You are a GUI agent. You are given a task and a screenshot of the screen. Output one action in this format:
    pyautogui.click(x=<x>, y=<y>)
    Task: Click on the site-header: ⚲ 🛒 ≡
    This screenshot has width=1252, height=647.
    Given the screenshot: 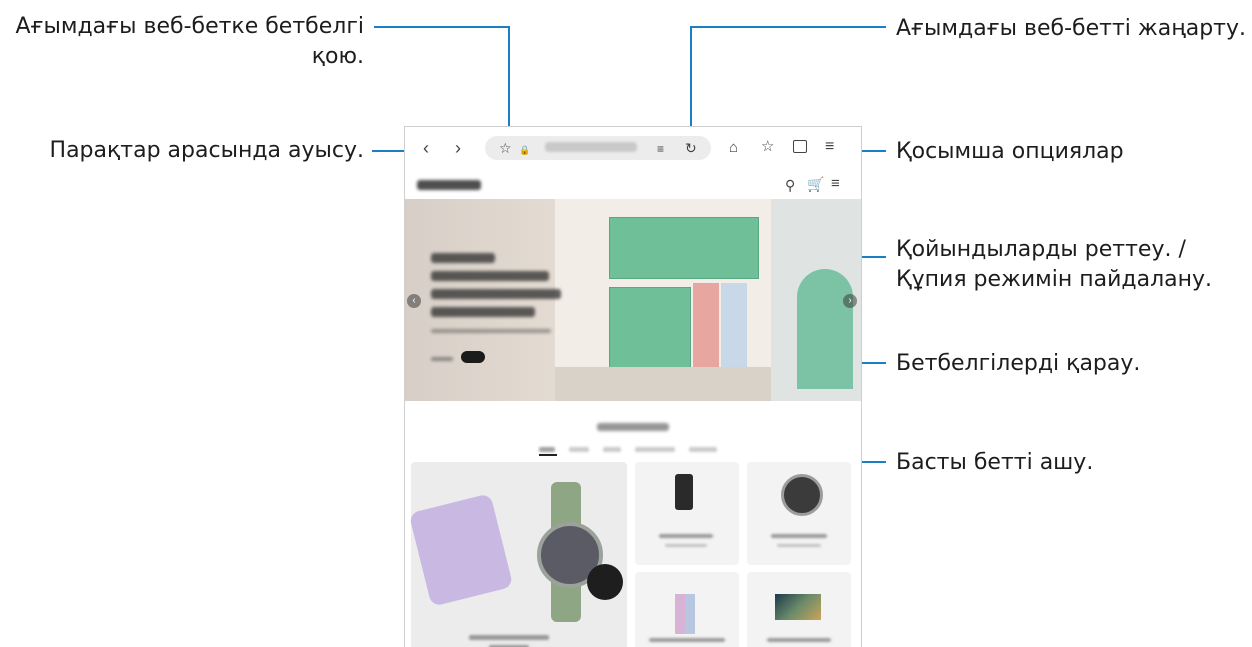 What is the action you would take?
    pyautogui.click(x=633, y=185)
    